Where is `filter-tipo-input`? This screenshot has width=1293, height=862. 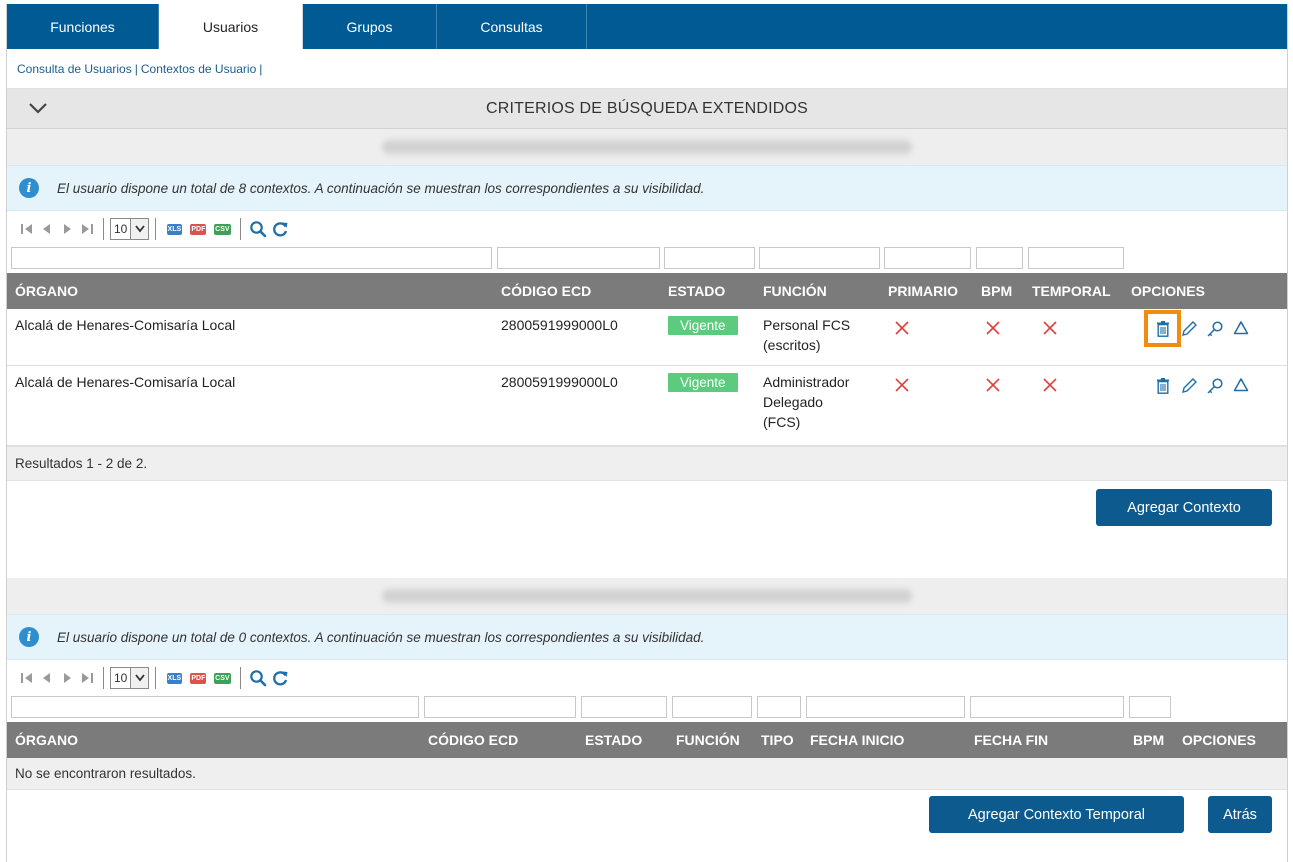
filter-tipo-input is located at coordinates (779, 707).